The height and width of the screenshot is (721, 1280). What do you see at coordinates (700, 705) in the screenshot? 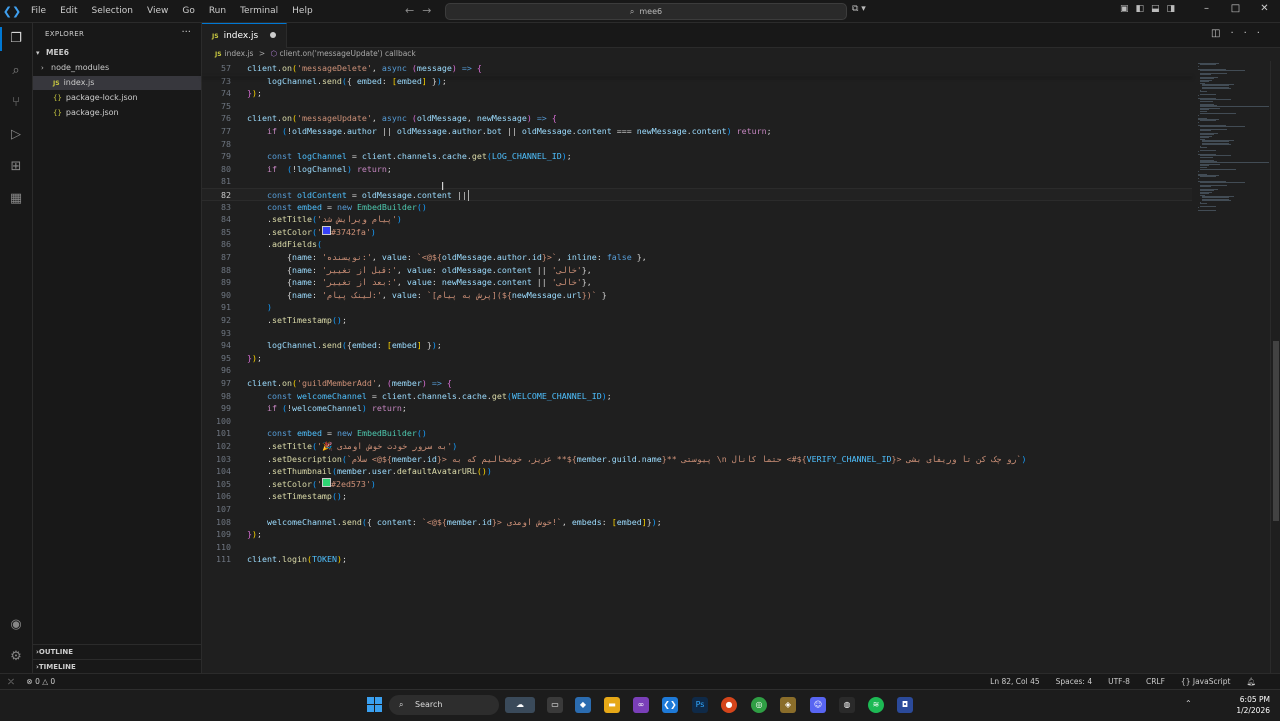
I see `photoshop-icon: Ps` at bounding box center [700, 705].